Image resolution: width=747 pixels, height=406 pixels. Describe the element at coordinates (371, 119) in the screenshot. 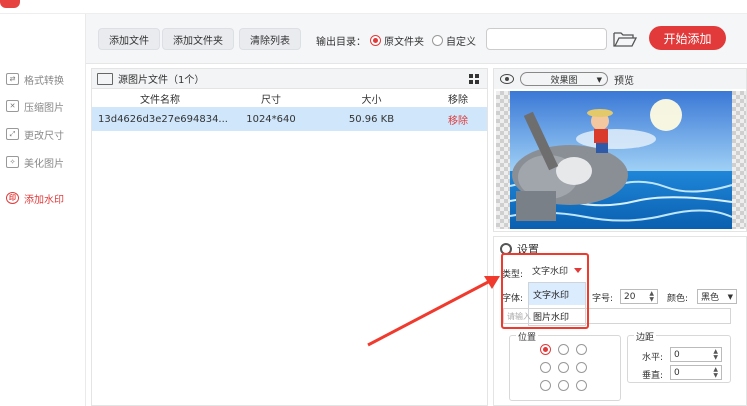

I see `file-size: 50.96 KB` at that location.